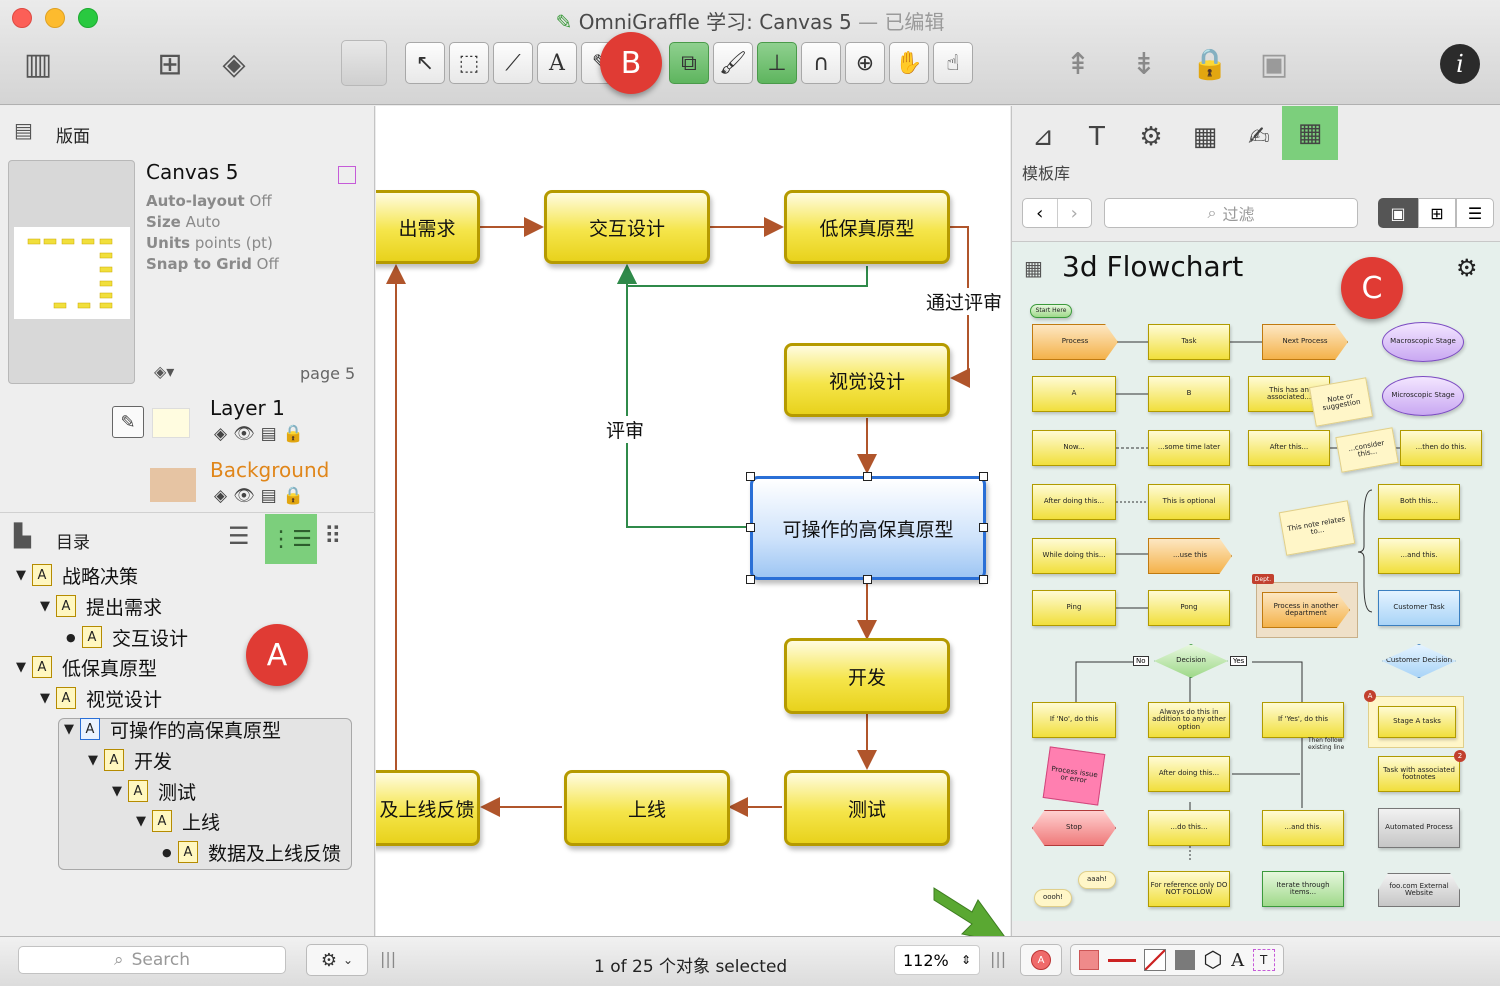  I want to click on grid-view-icon: ⠿, so click(333, 536).